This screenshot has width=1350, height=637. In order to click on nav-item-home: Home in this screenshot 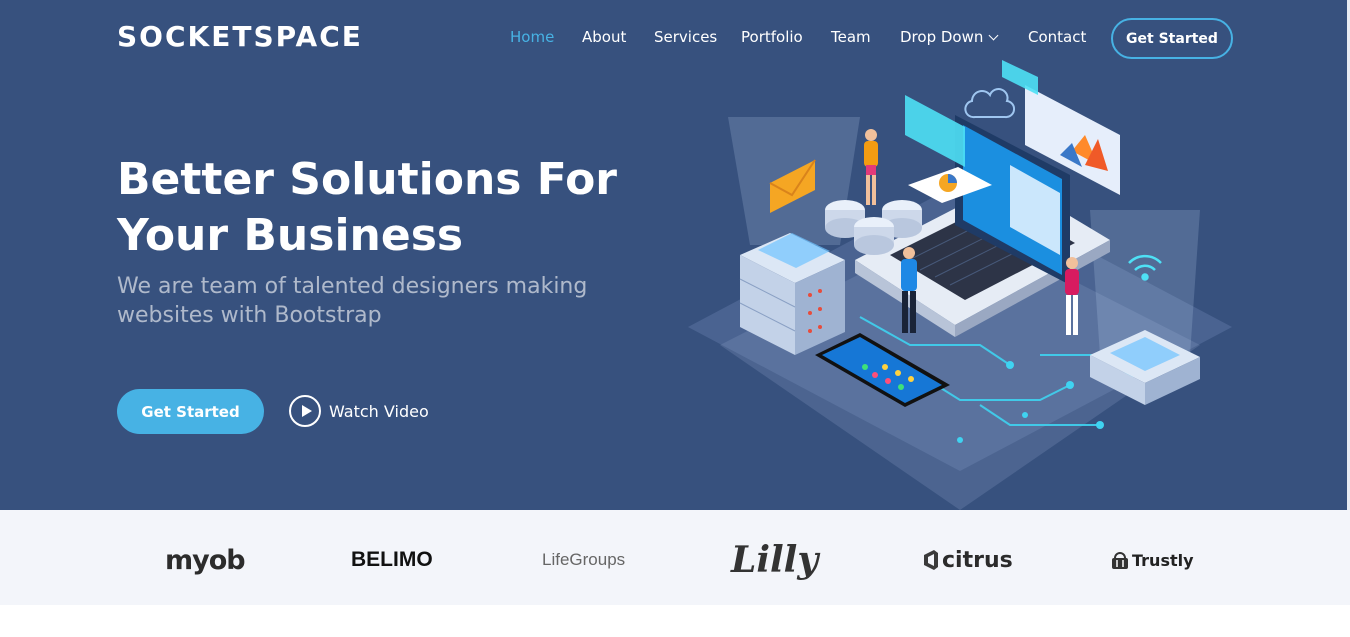, I will do `click(532, 37)`.